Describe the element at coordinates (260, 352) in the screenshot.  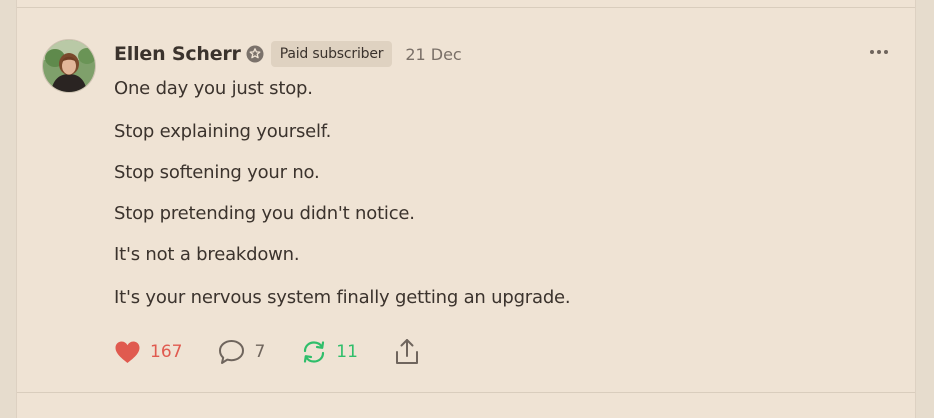
I see `comment-count: 7` at that location.